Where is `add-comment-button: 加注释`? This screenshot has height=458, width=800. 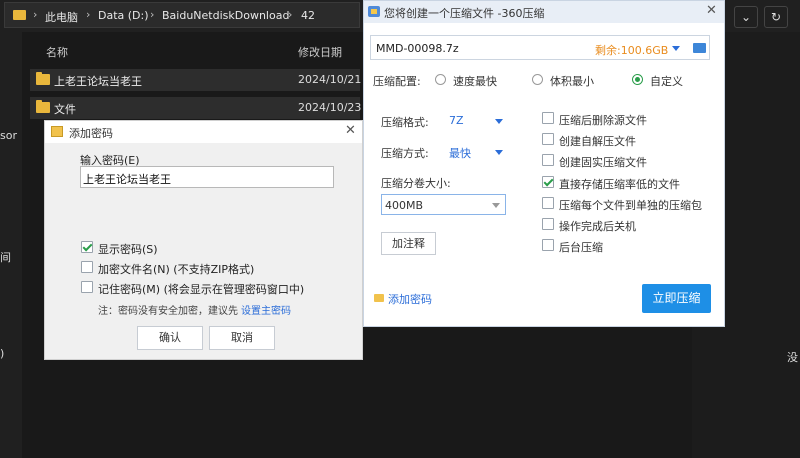
add-comment-button: 加注释 is located at coordinates (408, 243).